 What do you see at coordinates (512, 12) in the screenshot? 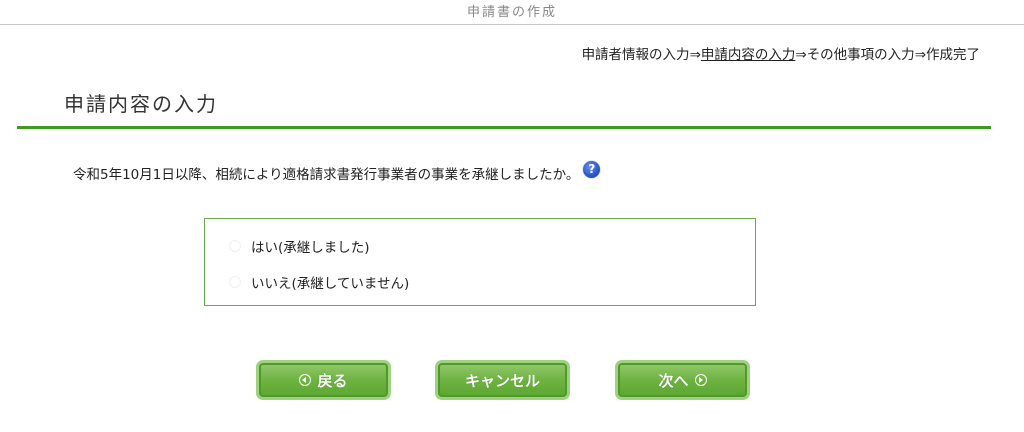
I see `window-title: 申請書の作成` at bounding box center [512, 12].